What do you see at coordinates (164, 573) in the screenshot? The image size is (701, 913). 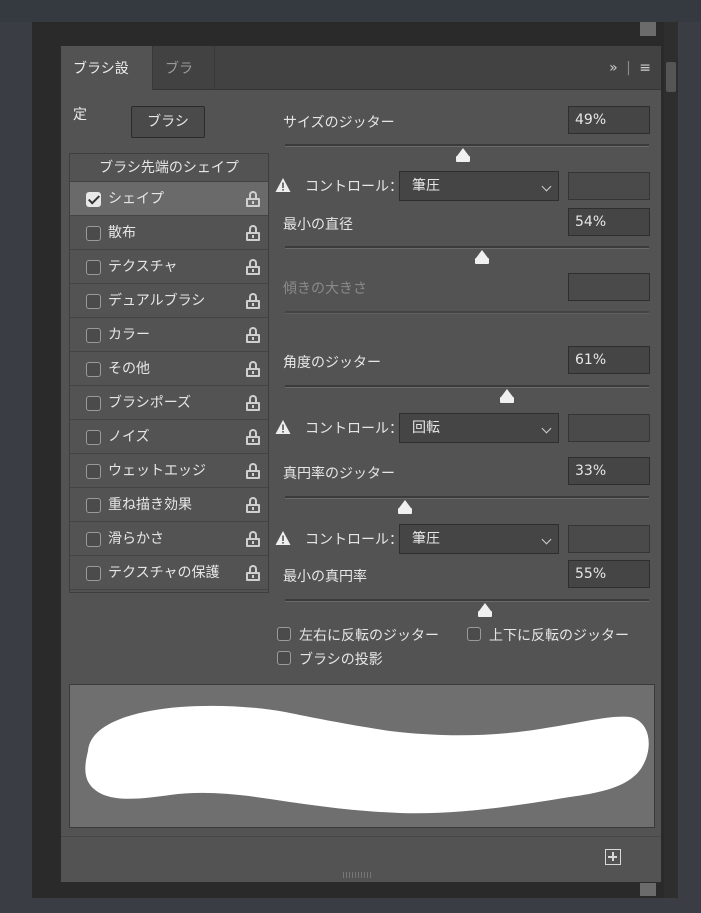 I see `category-label: テクスチャの保護` at bounding box center [164, 573].